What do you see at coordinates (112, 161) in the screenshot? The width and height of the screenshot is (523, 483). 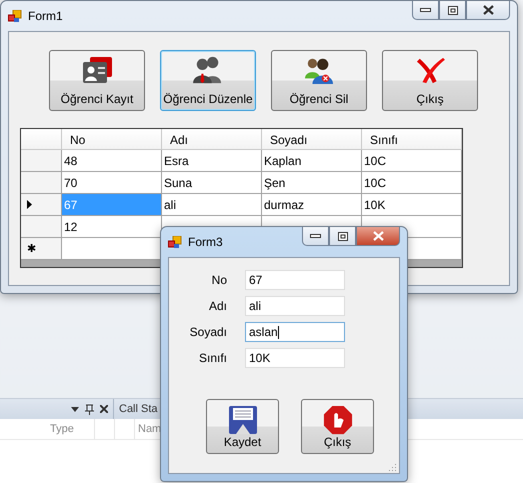 I see `table-cell: 48` at bounding box center [112, 161].